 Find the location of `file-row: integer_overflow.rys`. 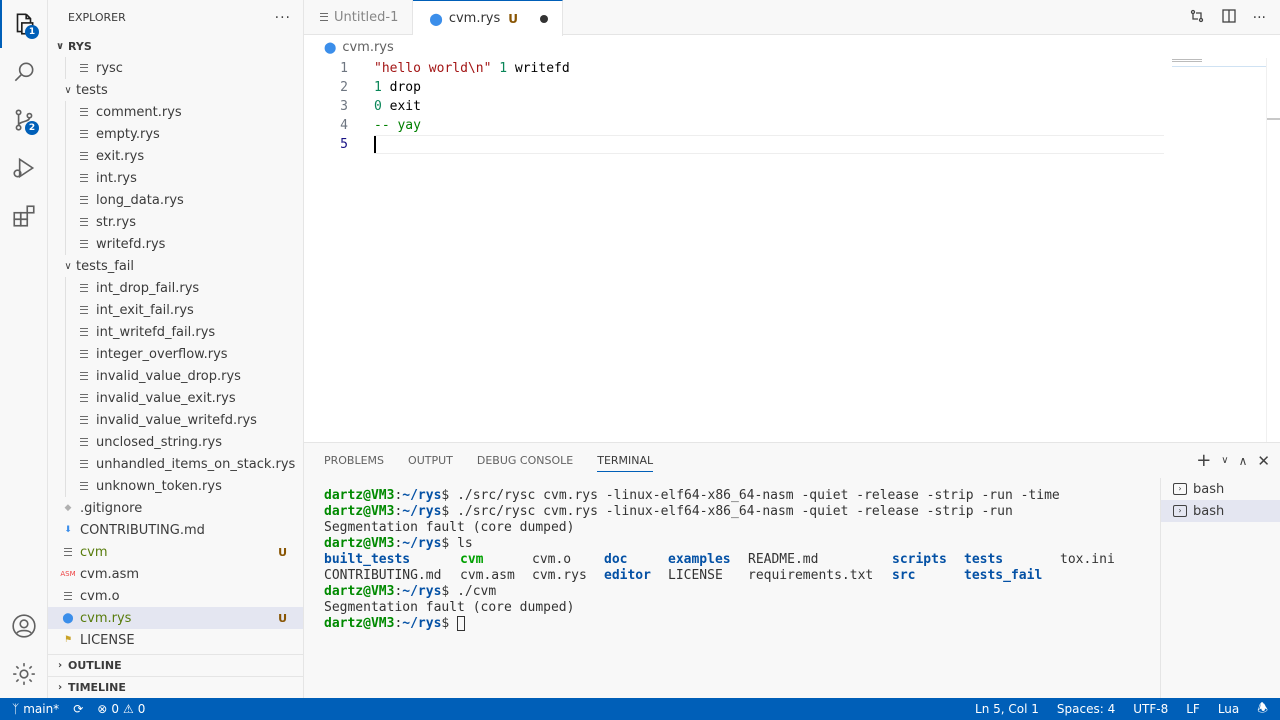

file-row: integer_overflow.rys is located at coordinates (175, 354).